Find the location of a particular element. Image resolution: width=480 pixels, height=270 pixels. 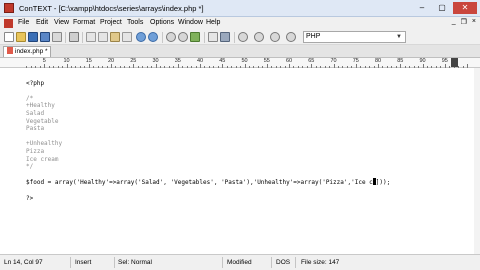

ruler-label: 25 is located at coordinates (133, 61).